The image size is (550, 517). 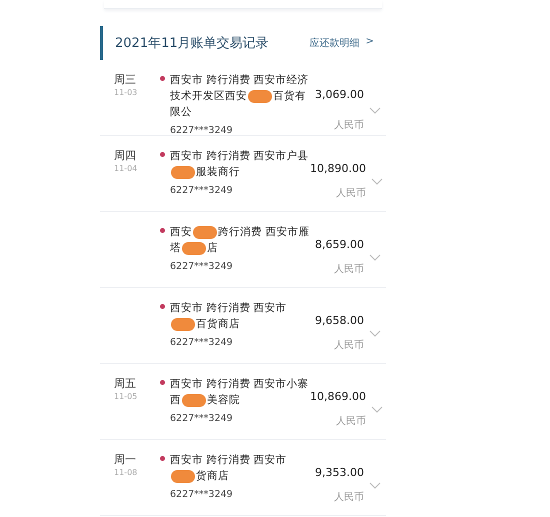 What do you see at coordinates (339, 95) in the screenshot?
I see `amount: 3,069.00` at bounding box center [339, 95].